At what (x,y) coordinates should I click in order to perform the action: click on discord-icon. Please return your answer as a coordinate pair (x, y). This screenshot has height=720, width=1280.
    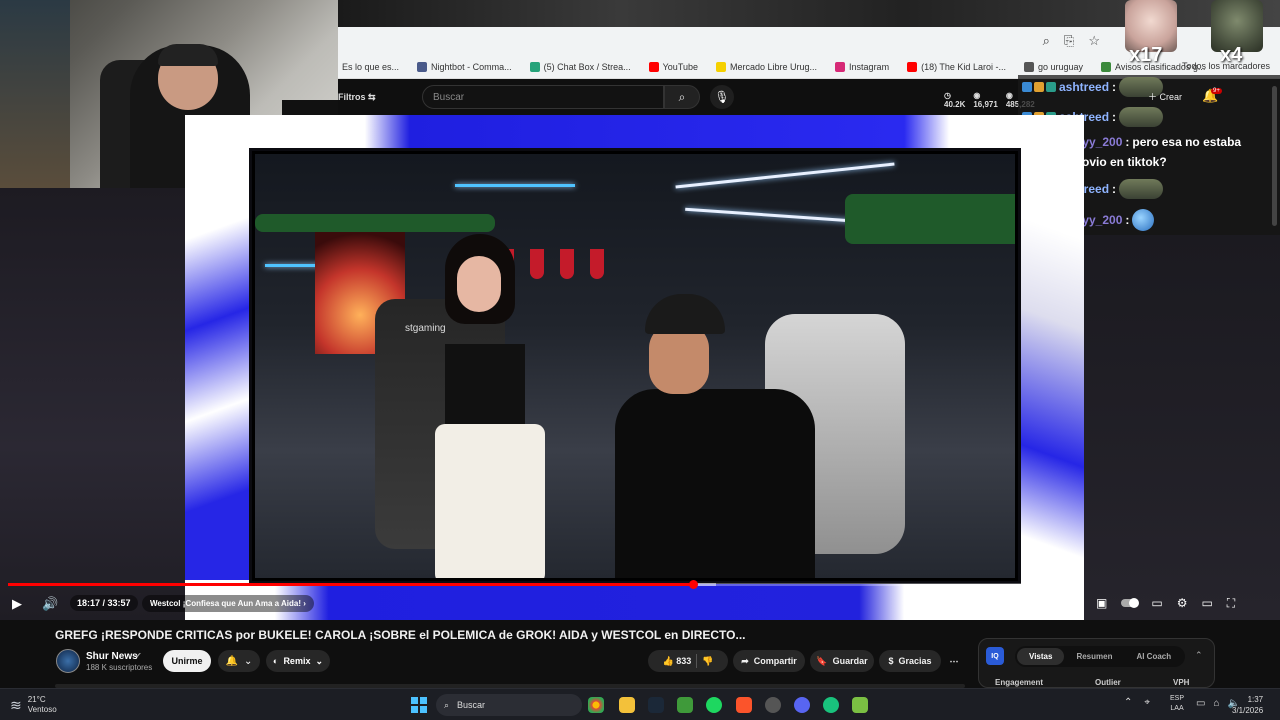
    Looking at the image, I should click on (802, 705).